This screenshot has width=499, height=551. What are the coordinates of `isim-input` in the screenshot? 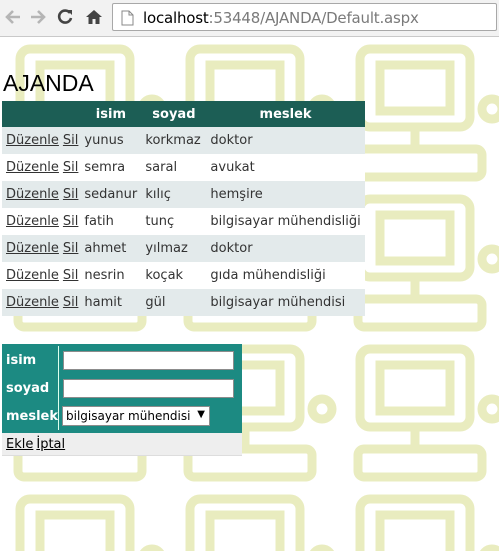 It's located at (148, 360).